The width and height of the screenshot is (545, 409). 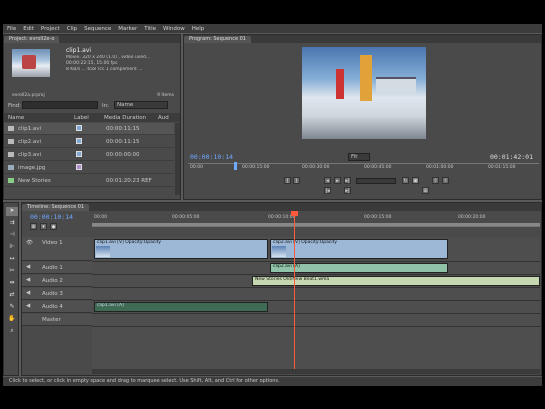 I want to click on track-header-audio-1: ◀ Audio 1, so click(x=57, y=268).